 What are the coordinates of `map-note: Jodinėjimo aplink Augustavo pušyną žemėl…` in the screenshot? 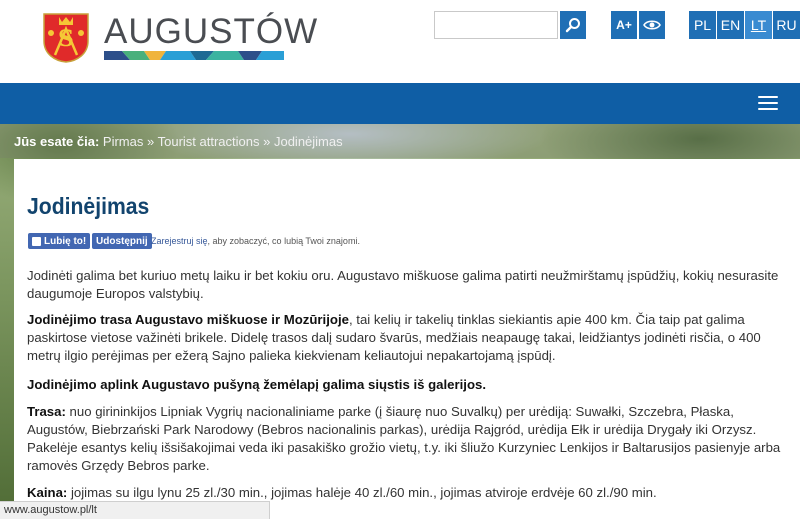 It's located at (257, 384).